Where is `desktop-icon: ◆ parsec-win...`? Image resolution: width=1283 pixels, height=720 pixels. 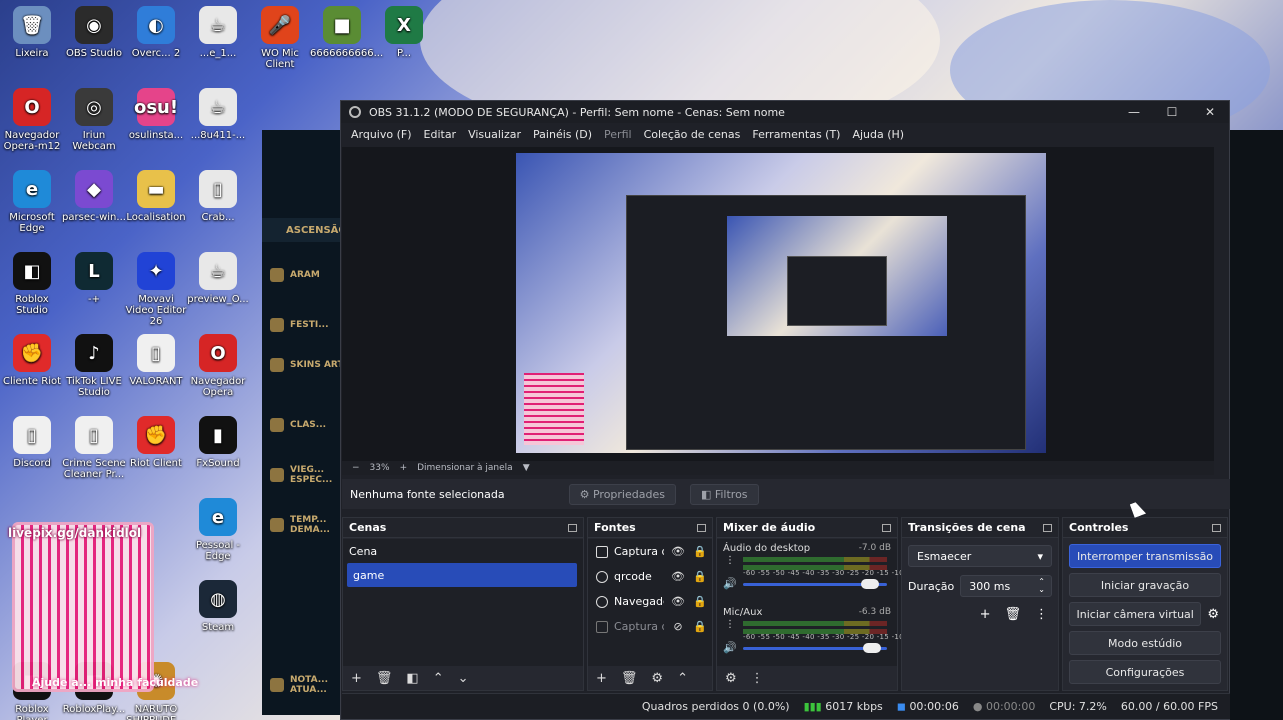 desktop-icon: ◆ parsec-win... is located at coordinates (94, 196).